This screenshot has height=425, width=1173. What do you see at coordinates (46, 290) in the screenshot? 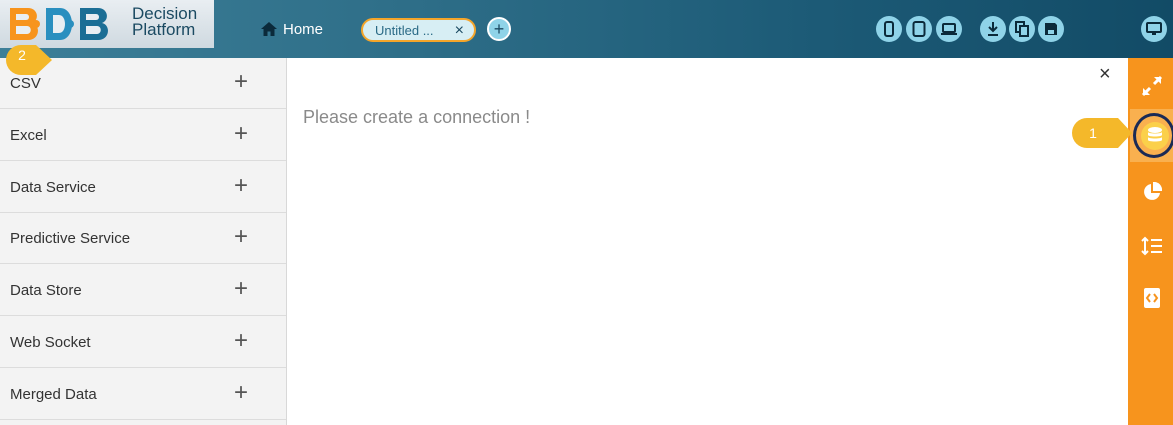
I see `list-item-label: Data Store` at bounding box center [46, 290].